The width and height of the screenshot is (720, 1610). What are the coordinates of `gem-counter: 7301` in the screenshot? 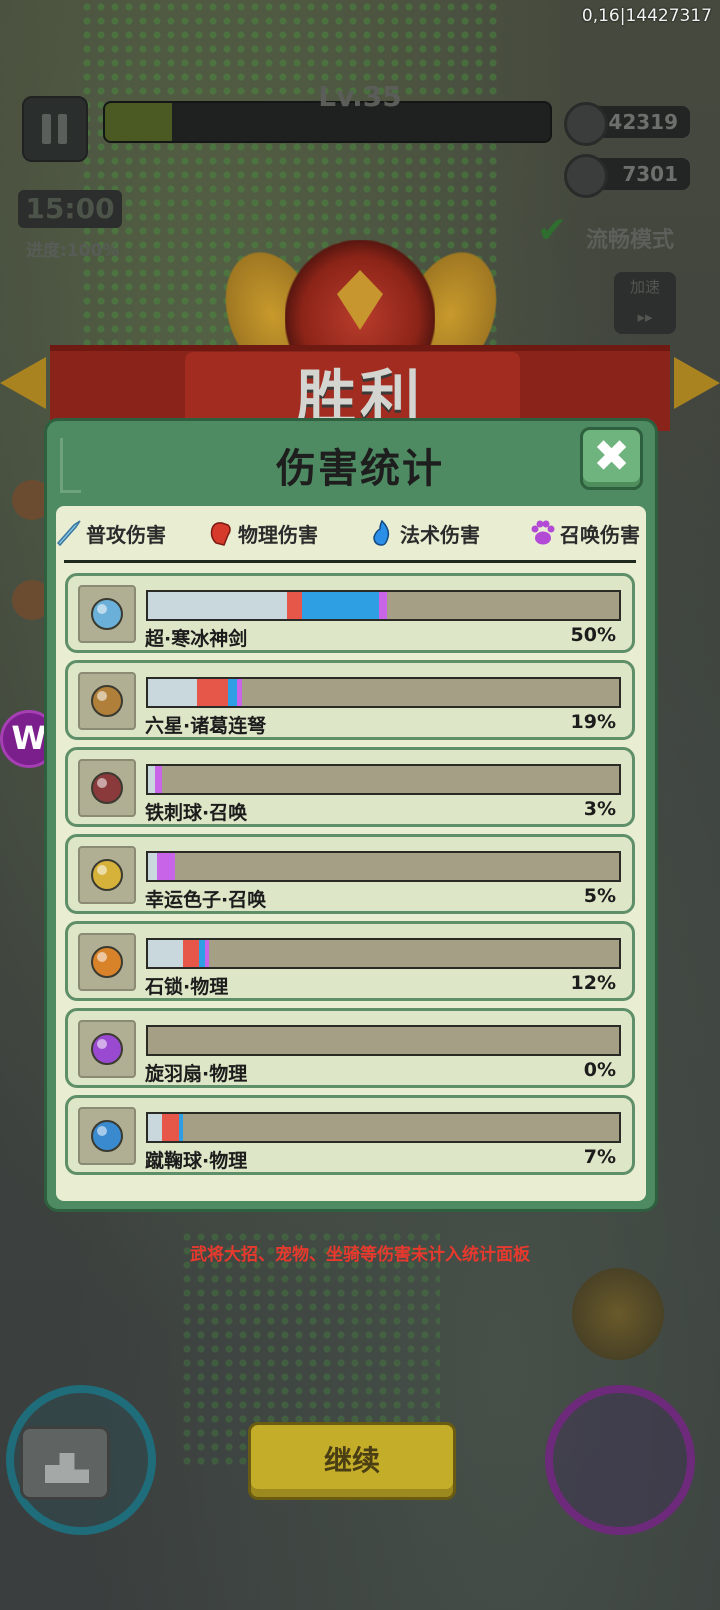 It's located at (627, 176).